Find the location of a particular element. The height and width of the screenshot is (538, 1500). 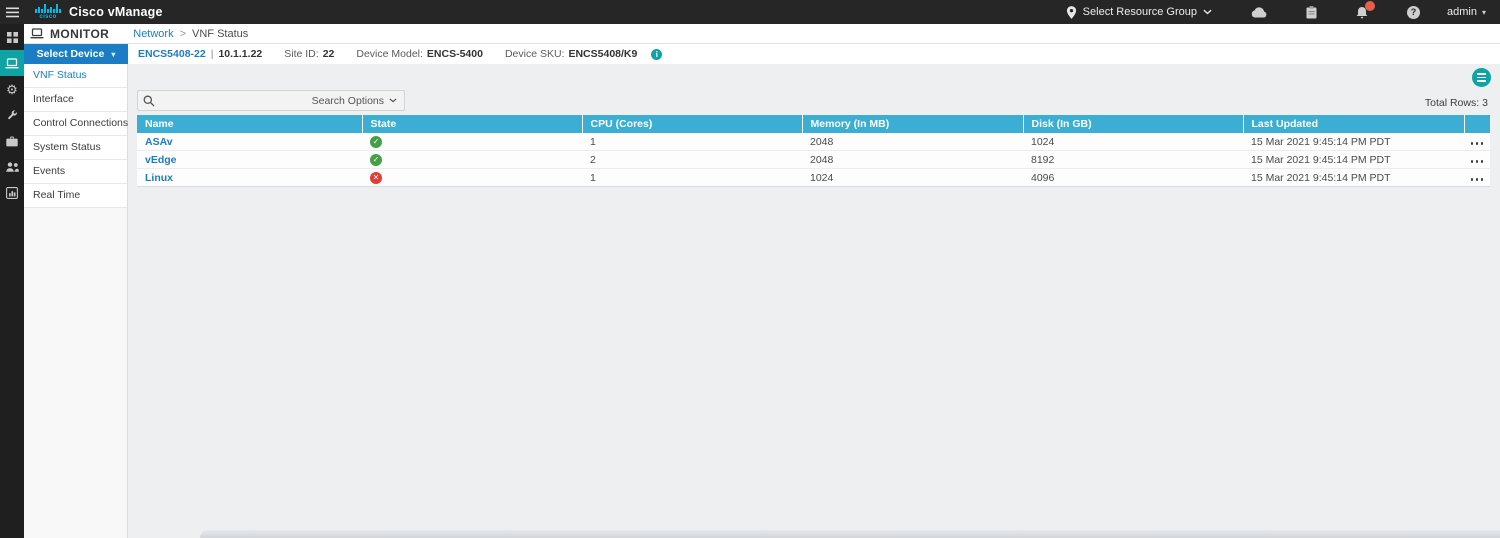

column-header-disk: Disk (In GB) is located at coordinates (1133, 124).